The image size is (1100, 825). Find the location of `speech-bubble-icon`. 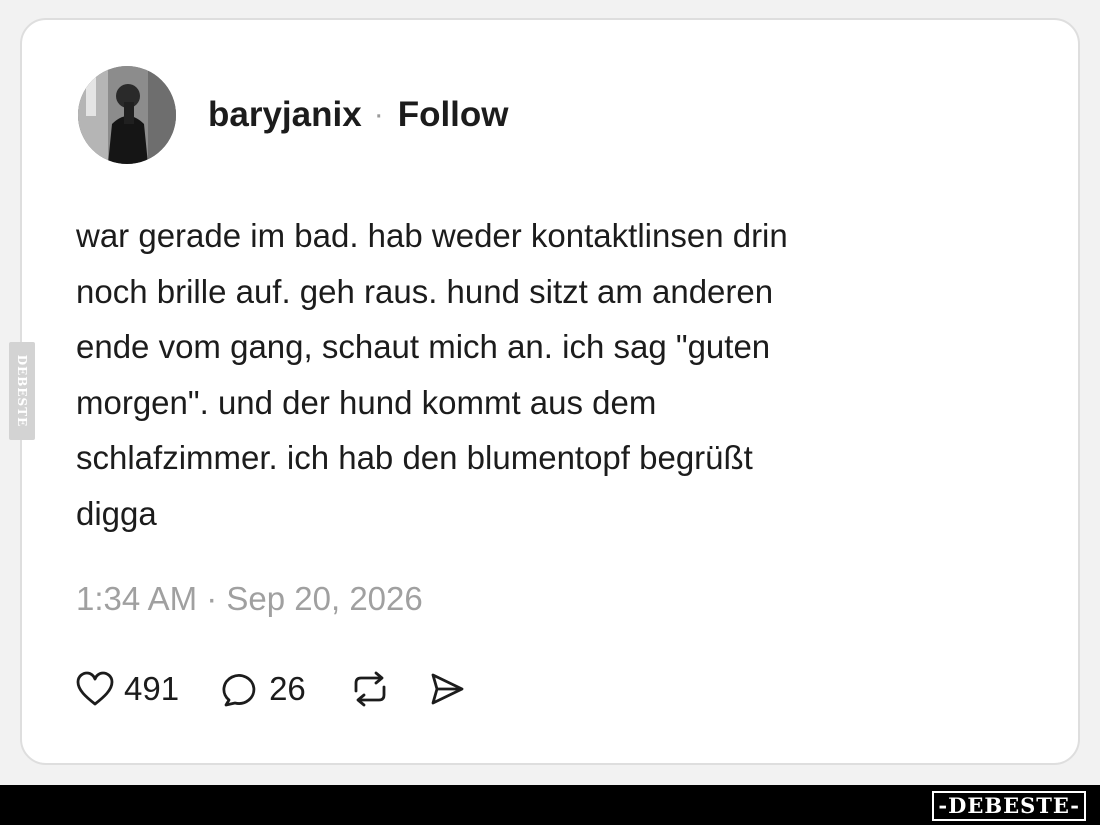

speech-bubble-icon is located at coordinates (239, 690).